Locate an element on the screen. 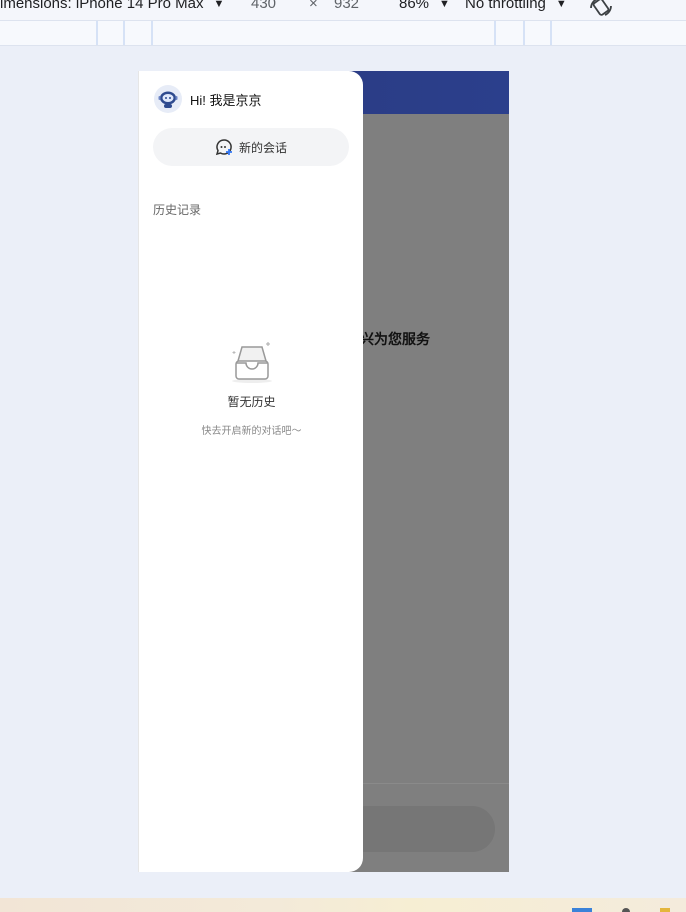 The height and width of the screenshot is (912, 686). width-input: 430 is located at coordinates (263, 6).